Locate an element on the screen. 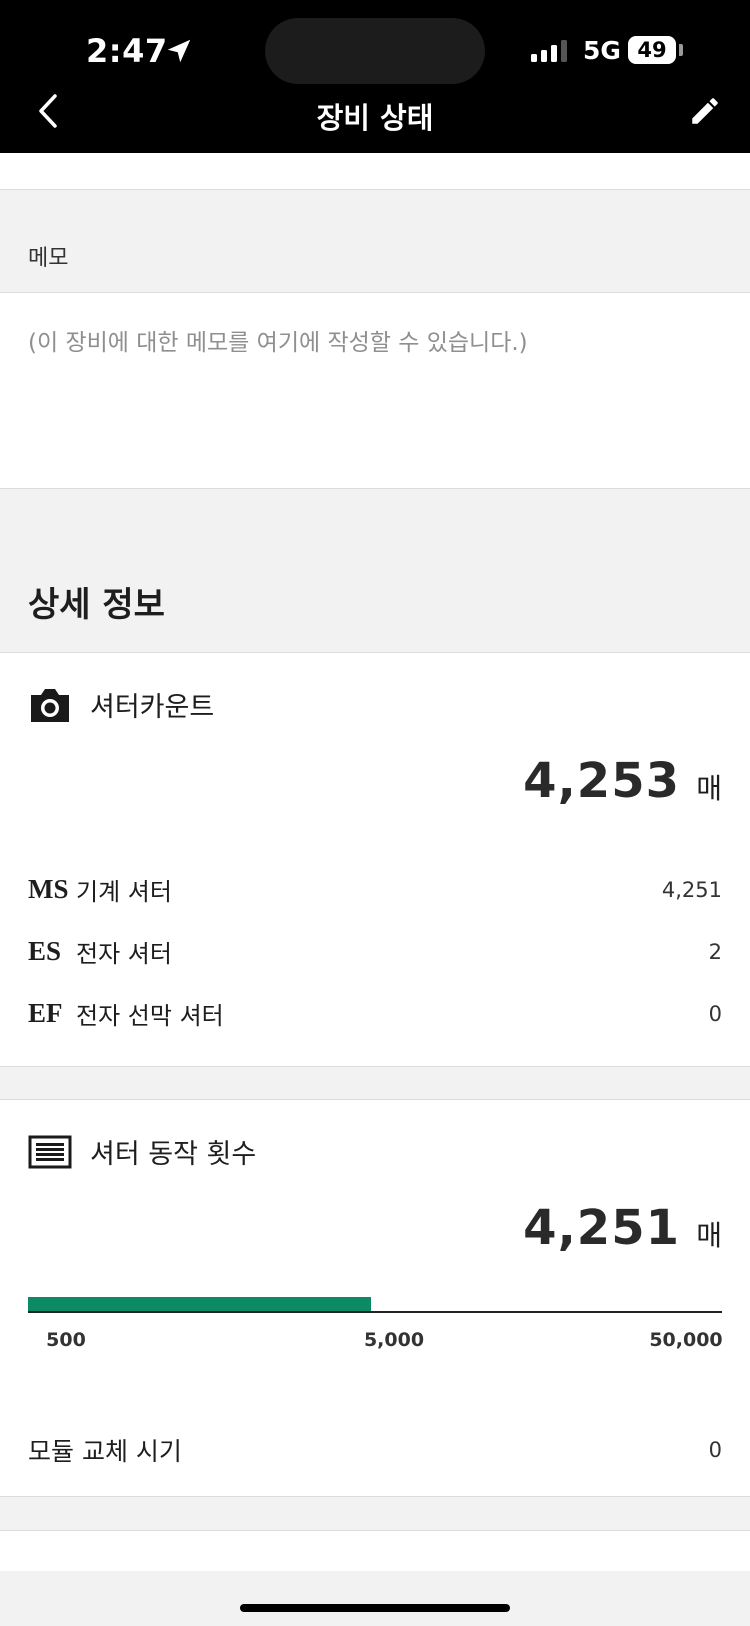 The width and height of the screenshot is (750, 1626). memo-heading: 메모 is located at coordinates (48, 258).